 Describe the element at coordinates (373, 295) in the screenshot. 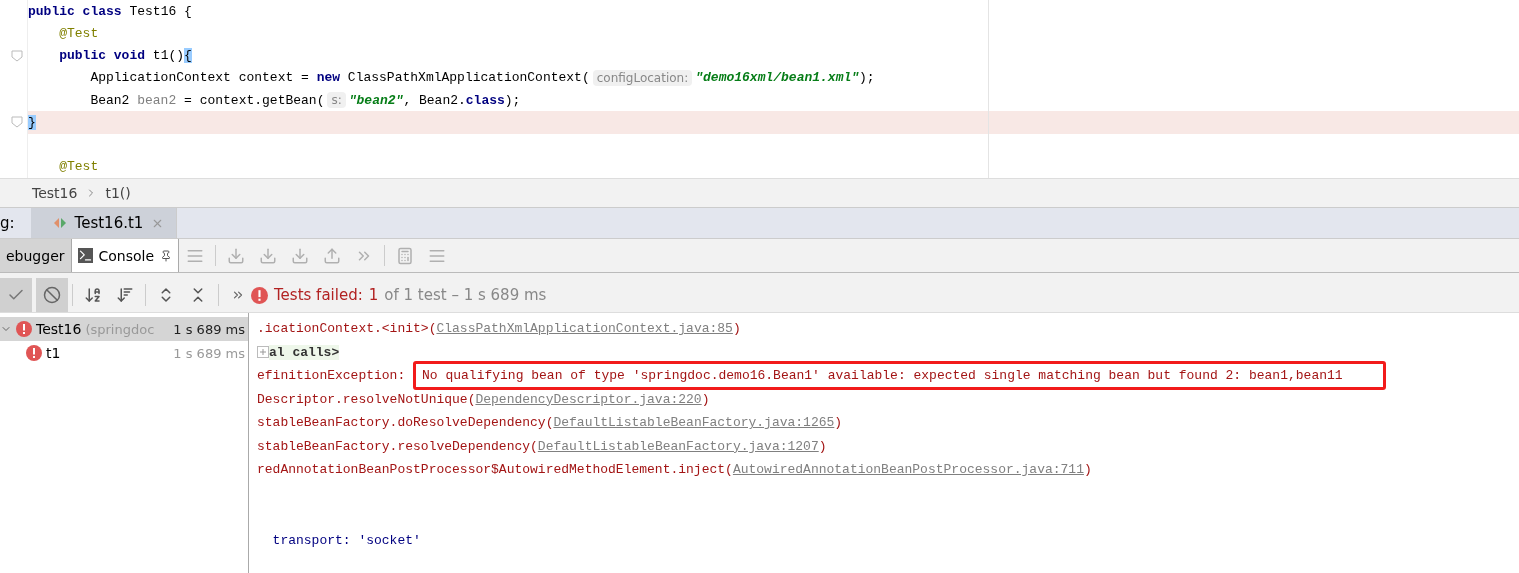

I see `failed-count: 1` at that location.